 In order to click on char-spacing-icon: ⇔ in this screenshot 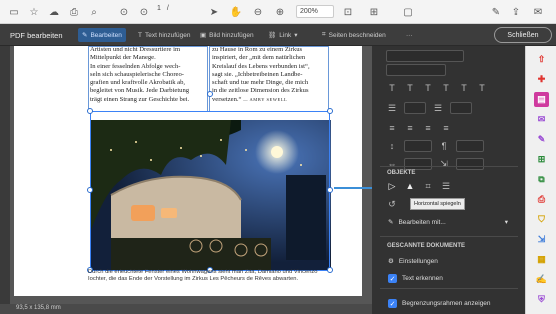, I will do `click(392, 164)`.